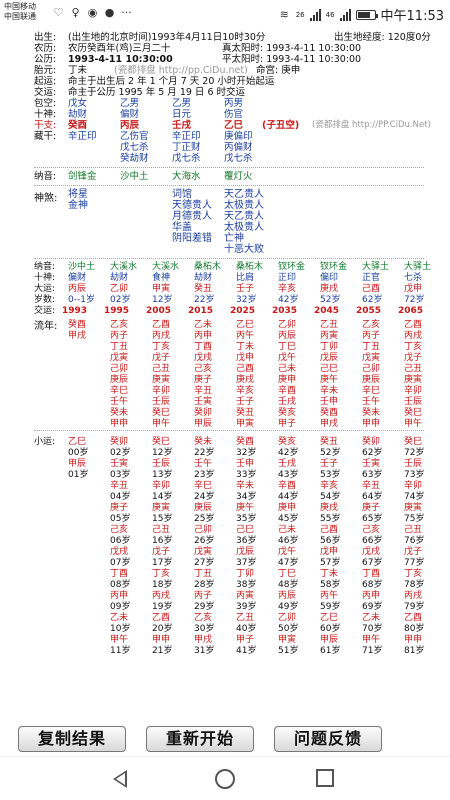  Describe the element at coordinates (167, 70) in the screenshot. I see `taiyuan-line: 胎元: 丁未 (瓷都排盘 http://pp.CiDu.net) 命宫: 庚申` at that location.